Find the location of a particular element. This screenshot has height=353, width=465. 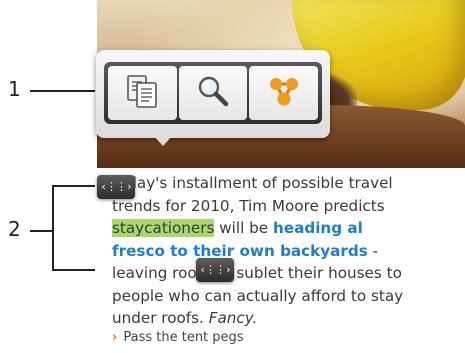

callout-2-bracket-top is located at coordinates (74, 186).